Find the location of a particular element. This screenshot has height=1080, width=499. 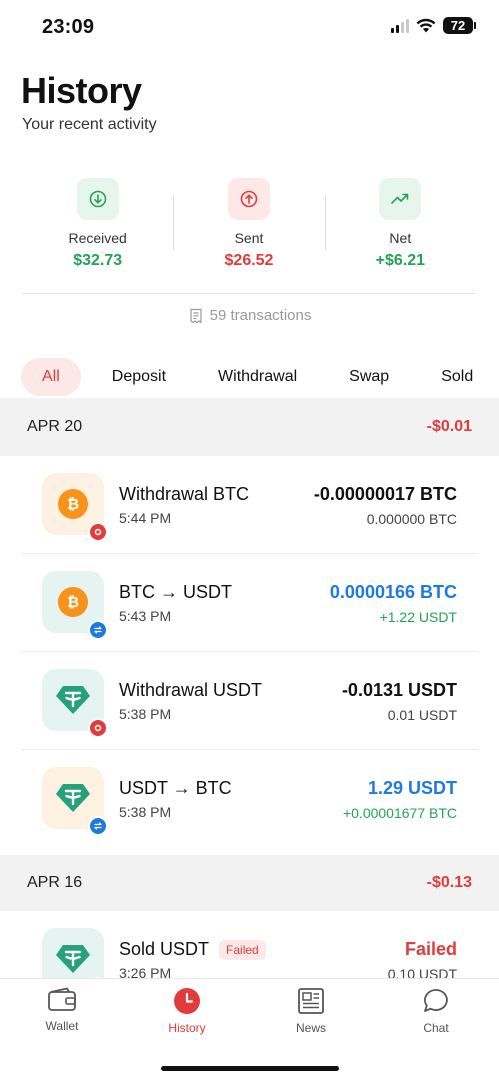

tab-sold: Sold is located at coordinates (457, 377).